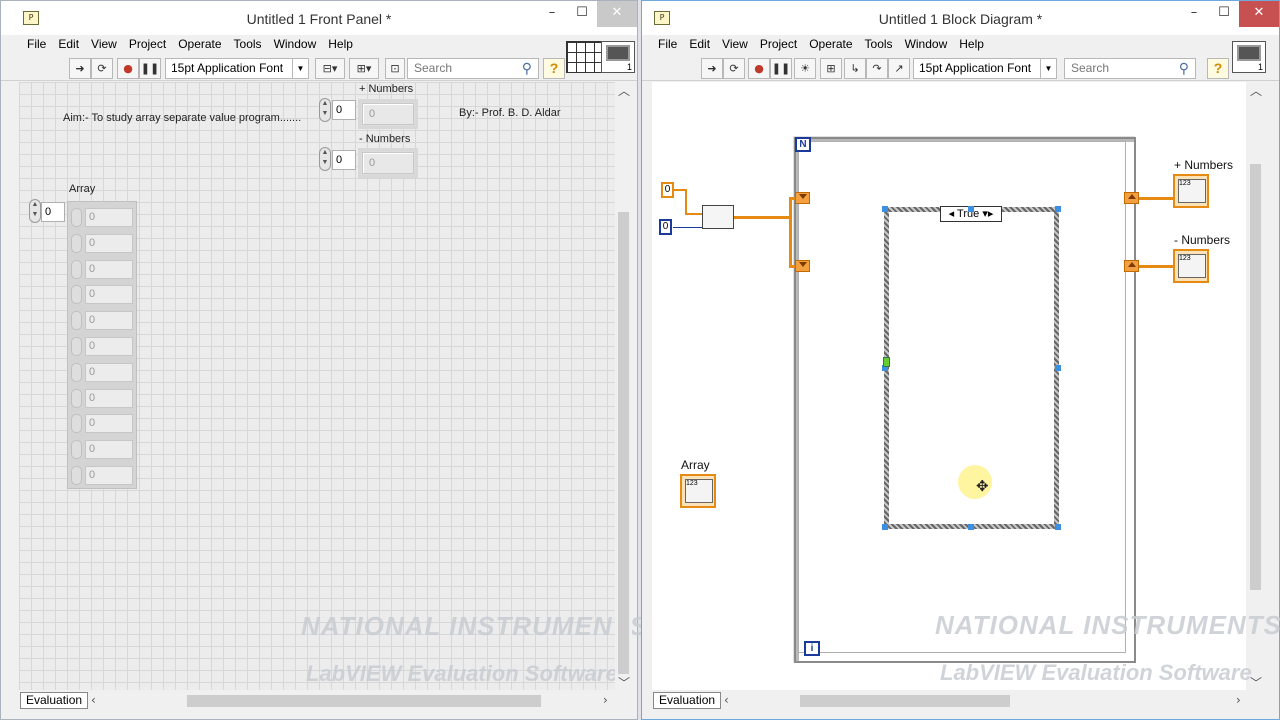 Image resolution: width=1280 pixels, height=720 pixels. Describe the element at coordinates (803, 144) in the screenshot. I see `count-terminal: N` at that location.